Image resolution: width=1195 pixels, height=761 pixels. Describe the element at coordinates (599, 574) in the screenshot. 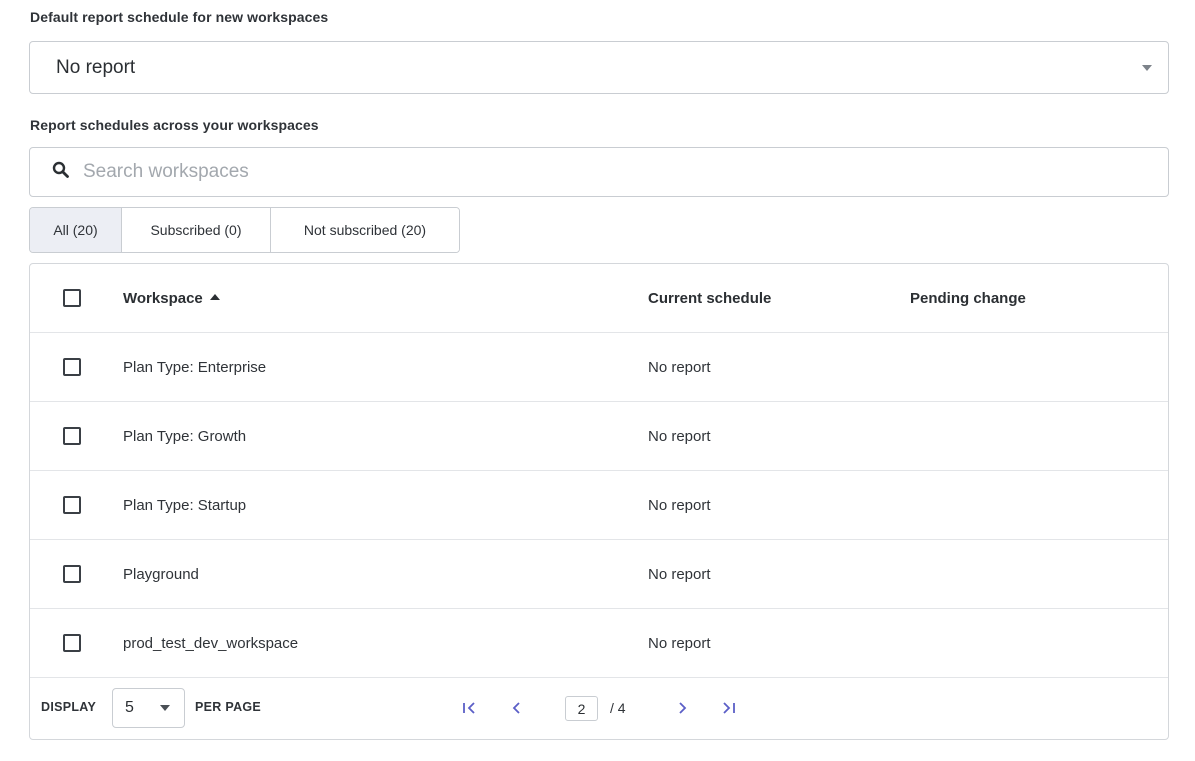

I see `table-row: Playground No report` at that location.